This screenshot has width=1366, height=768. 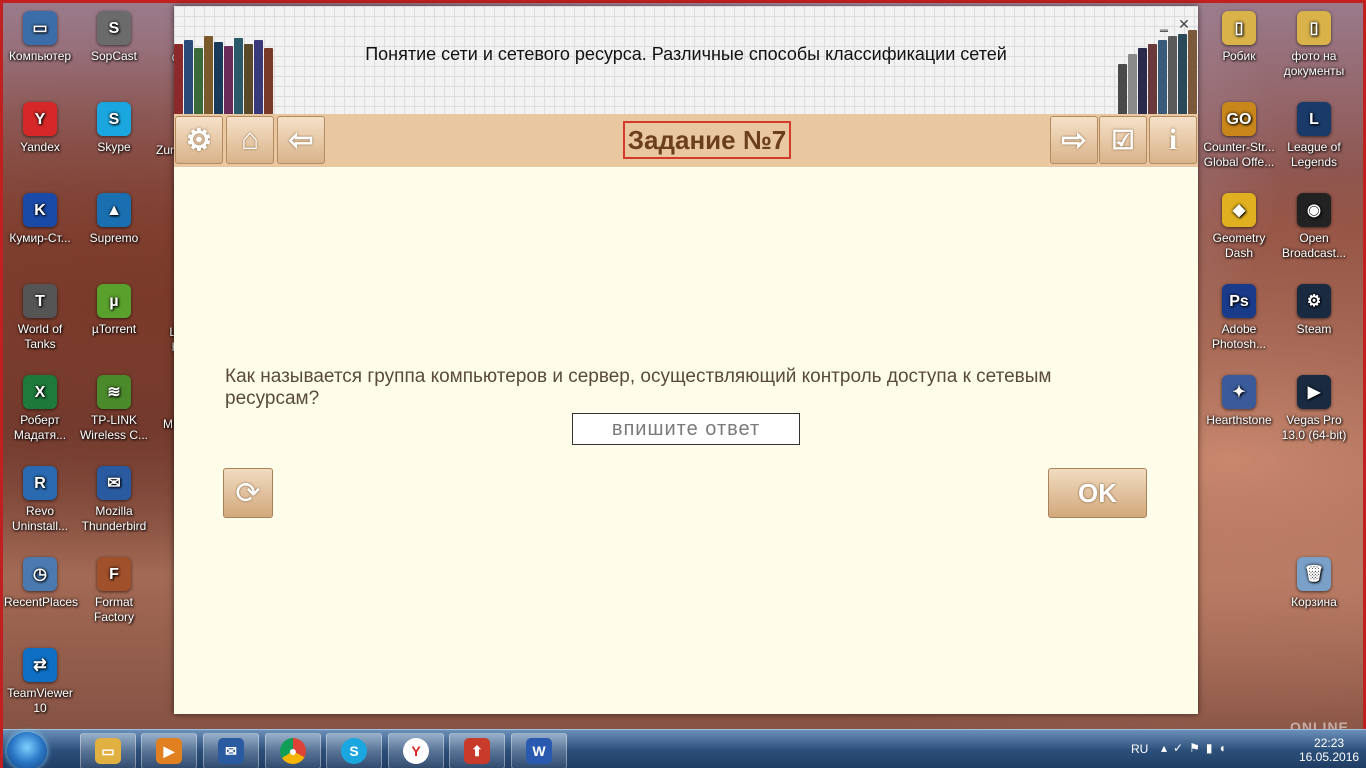 I want to click on back-arrow-icon: ⇦, so click(x=301, y=140).